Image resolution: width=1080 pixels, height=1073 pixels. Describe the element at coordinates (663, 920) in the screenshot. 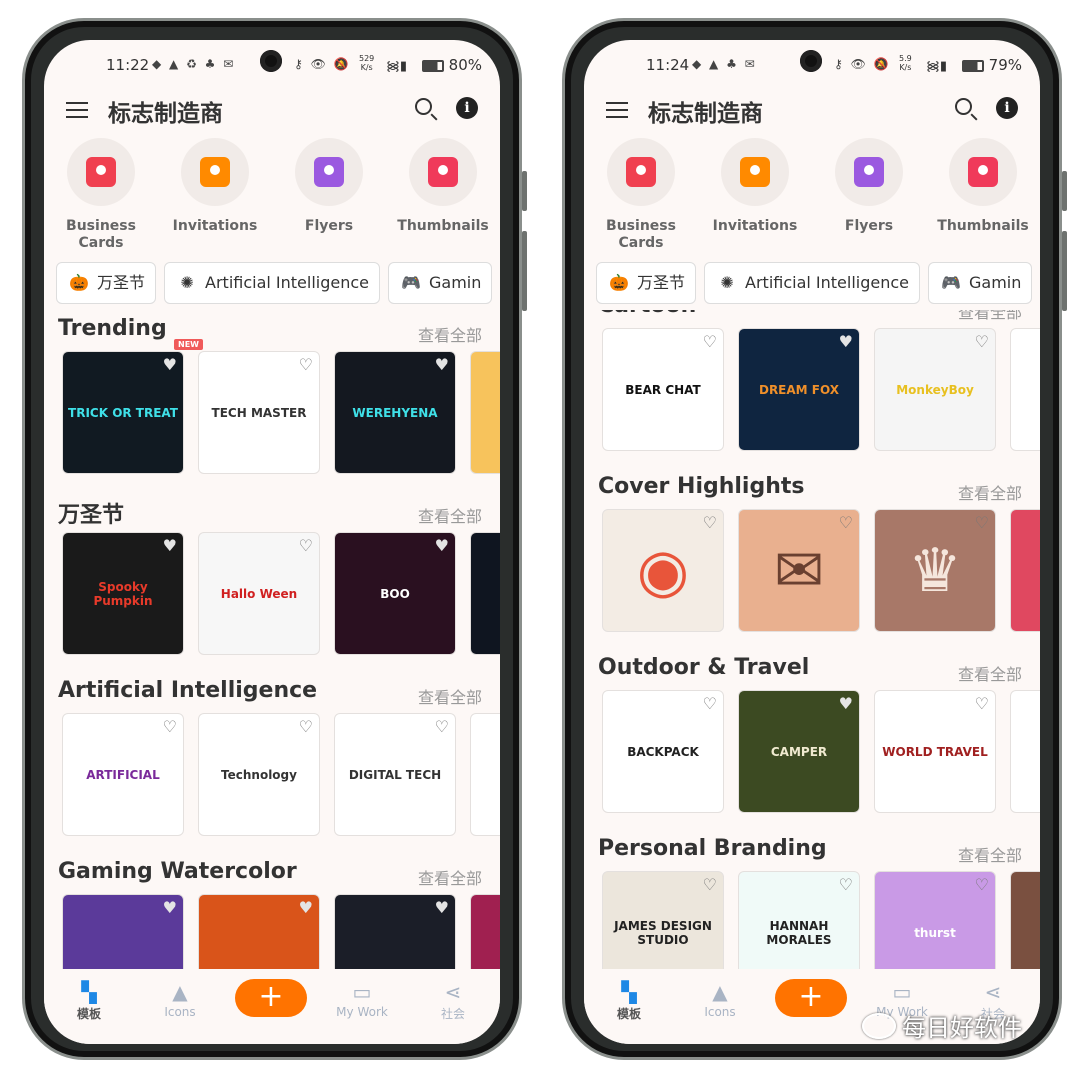

I see `template-tile: JAMES DESIGN STUDIO ♡` at that location.